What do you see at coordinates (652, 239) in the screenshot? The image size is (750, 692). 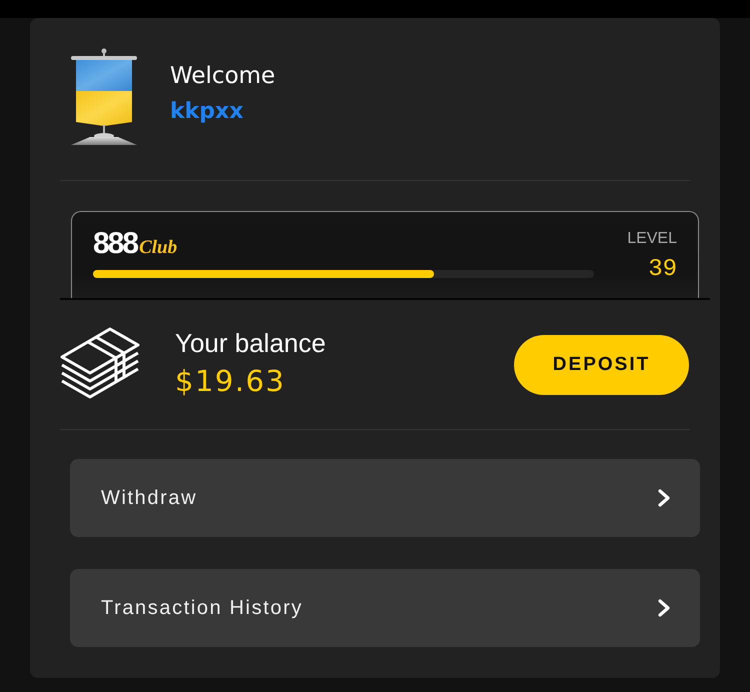 I see `level-label: LEVEL` at bounding box center [652, 239].